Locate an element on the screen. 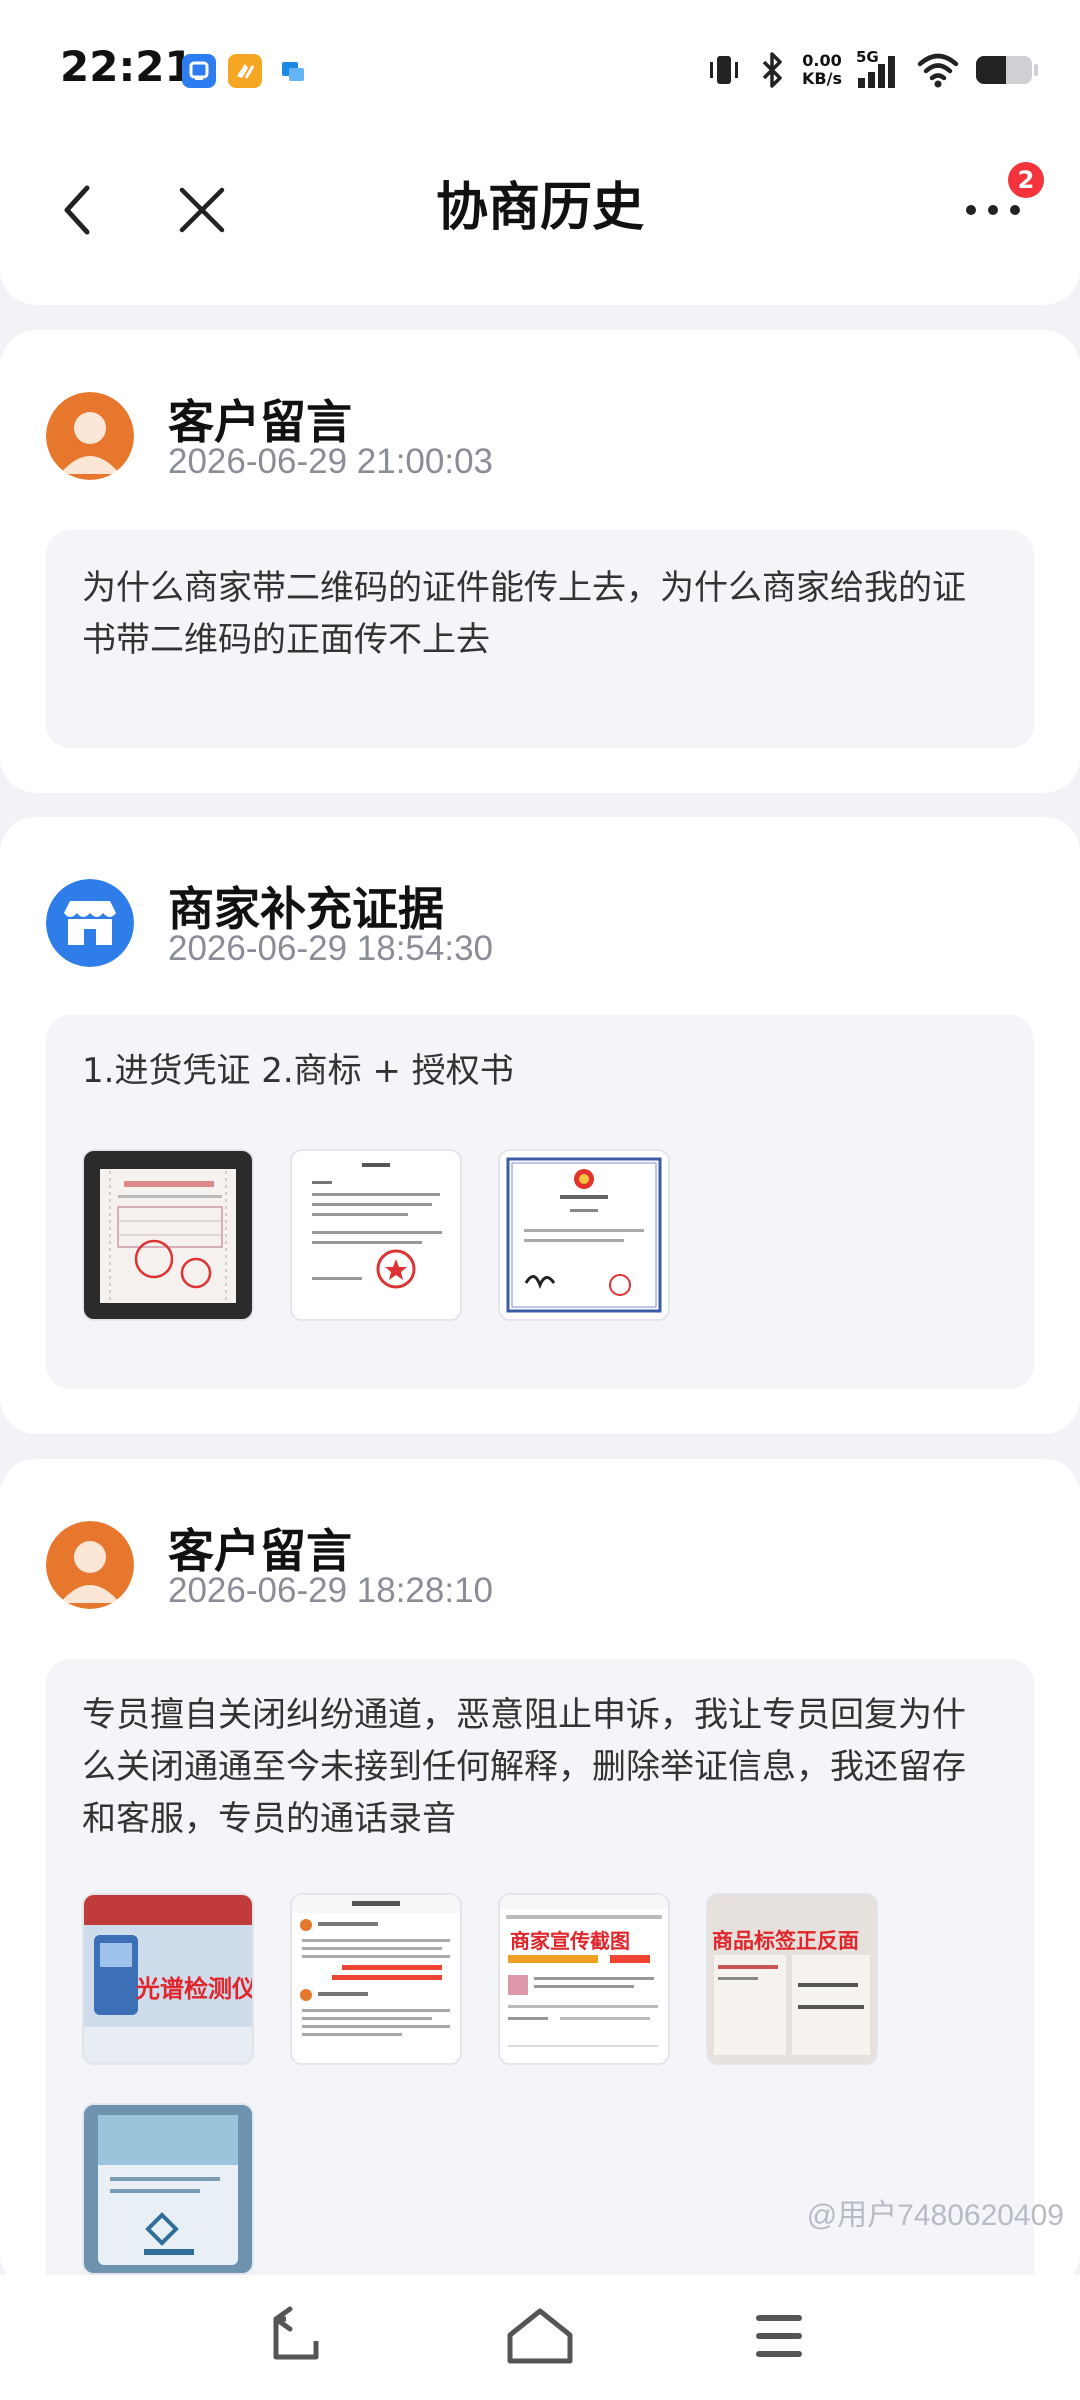 The image size is (1080, 2400). more-icon is located at coordinates (993, 210).